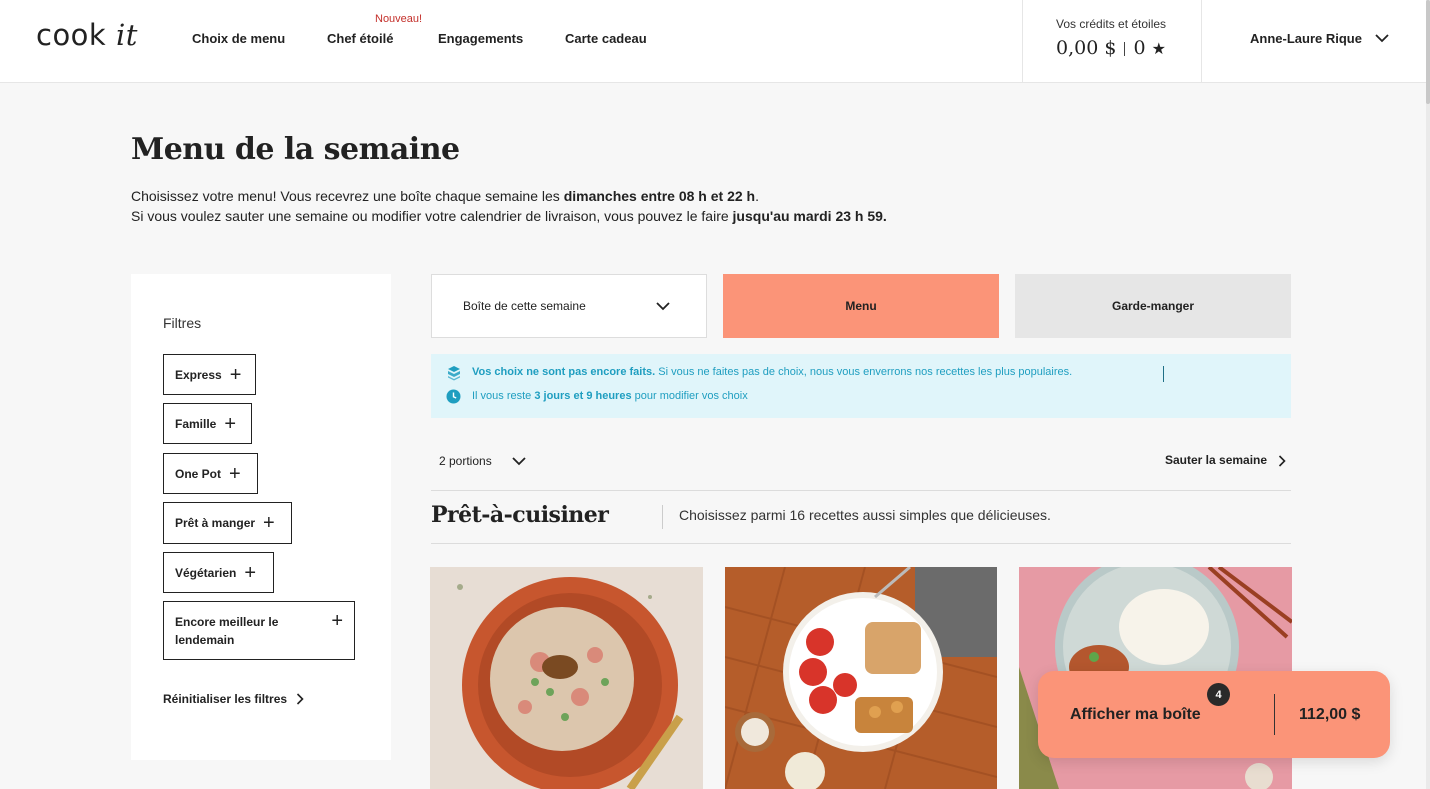 The width and height of the screenshot is (1430, 789). I want to click on section-title: Prêt-à-cuisiner, so click(520, 515).